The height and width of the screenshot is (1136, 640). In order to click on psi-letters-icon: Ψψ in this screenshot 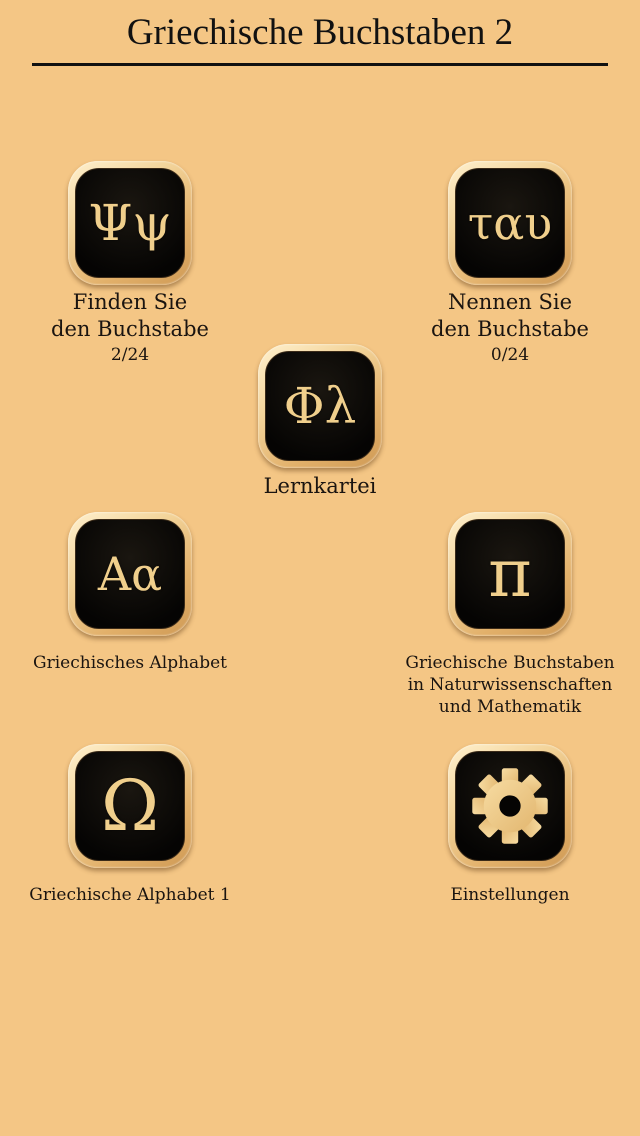, I will do `click(130, 223)`.